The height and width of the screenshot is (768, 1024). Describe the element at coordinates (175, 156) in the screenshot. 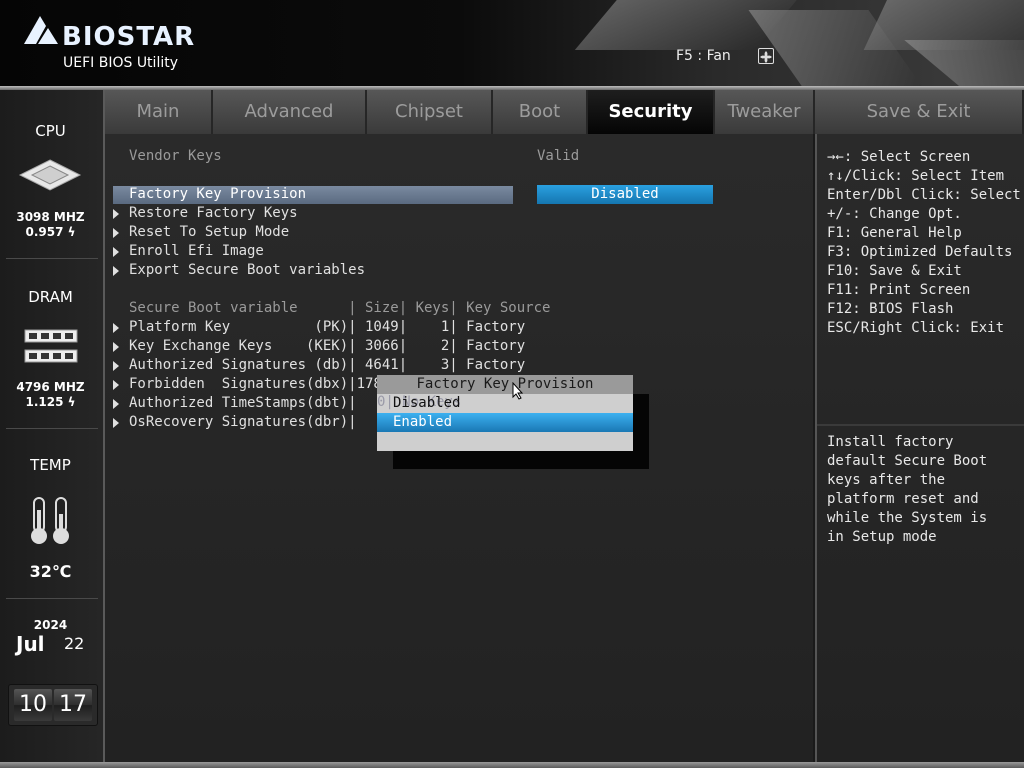

I see `vendor-keys-label: Vendor Keys` at that location.